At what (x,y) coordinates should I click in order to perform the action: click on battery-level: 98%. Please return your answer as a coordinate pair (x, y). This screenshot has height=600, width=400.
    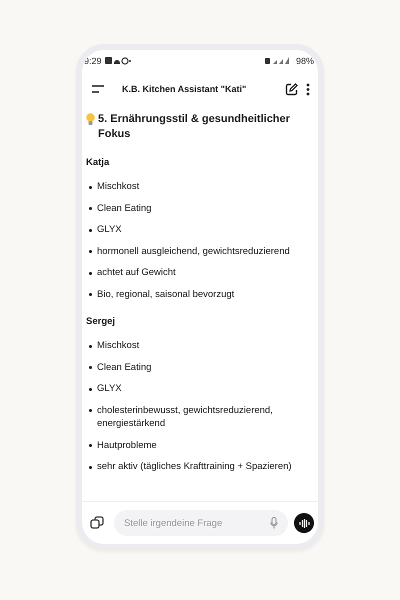
    Looking at the image, I should click on (305, 61).